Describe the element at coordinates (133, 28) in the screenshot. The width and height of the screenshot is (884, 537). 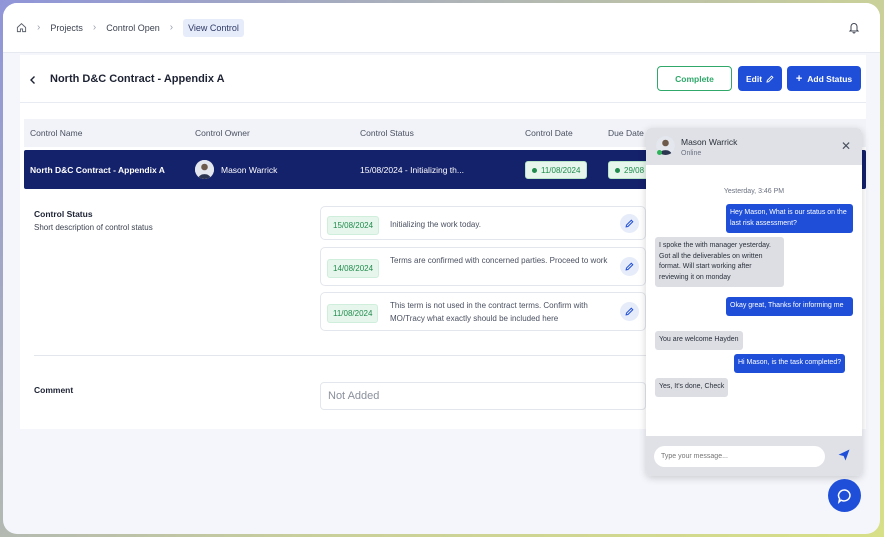
I see `breadcrumb-control-open: Control Open` at that location.